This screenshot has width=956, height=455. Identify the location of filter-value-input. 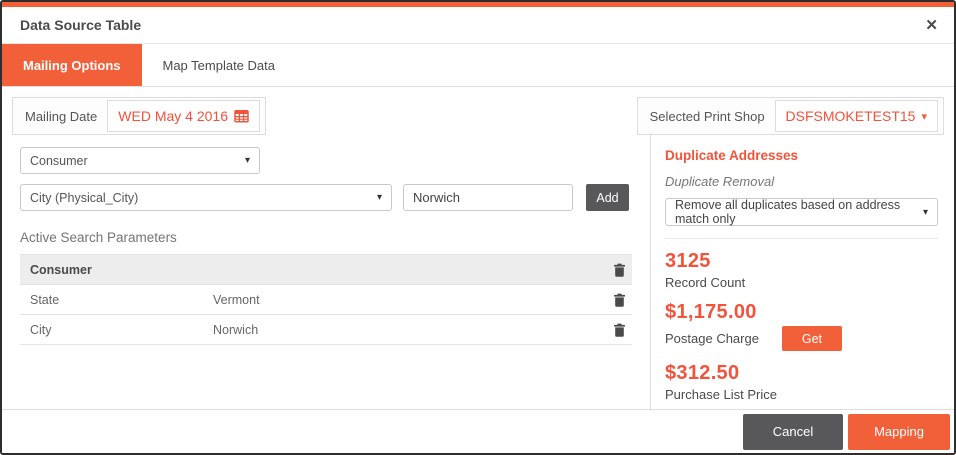
(488, 197).